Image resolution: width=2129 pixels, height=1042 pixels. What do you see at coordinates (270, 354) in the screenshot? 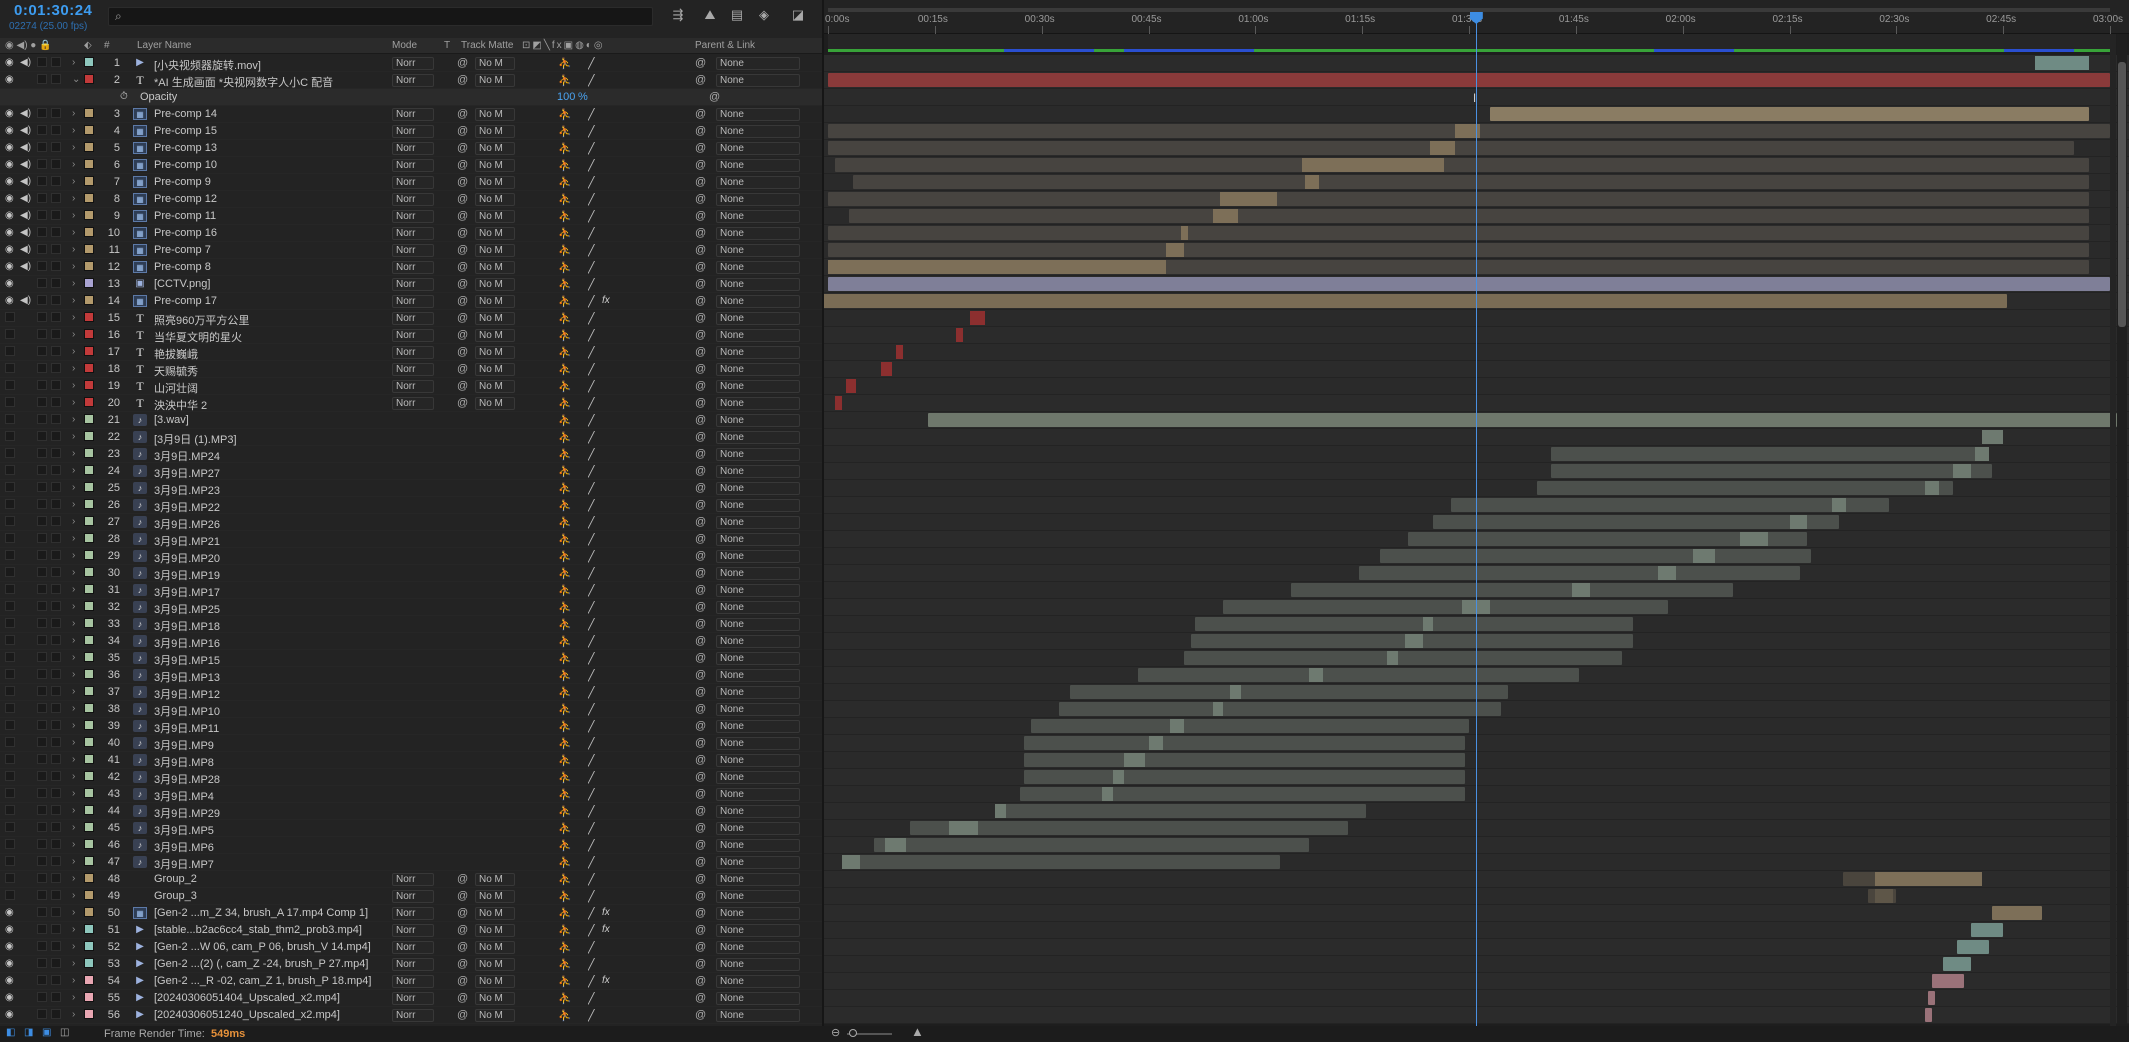
I see `layer-name: 艳拔巍峨` at bounding box center [270, 354].